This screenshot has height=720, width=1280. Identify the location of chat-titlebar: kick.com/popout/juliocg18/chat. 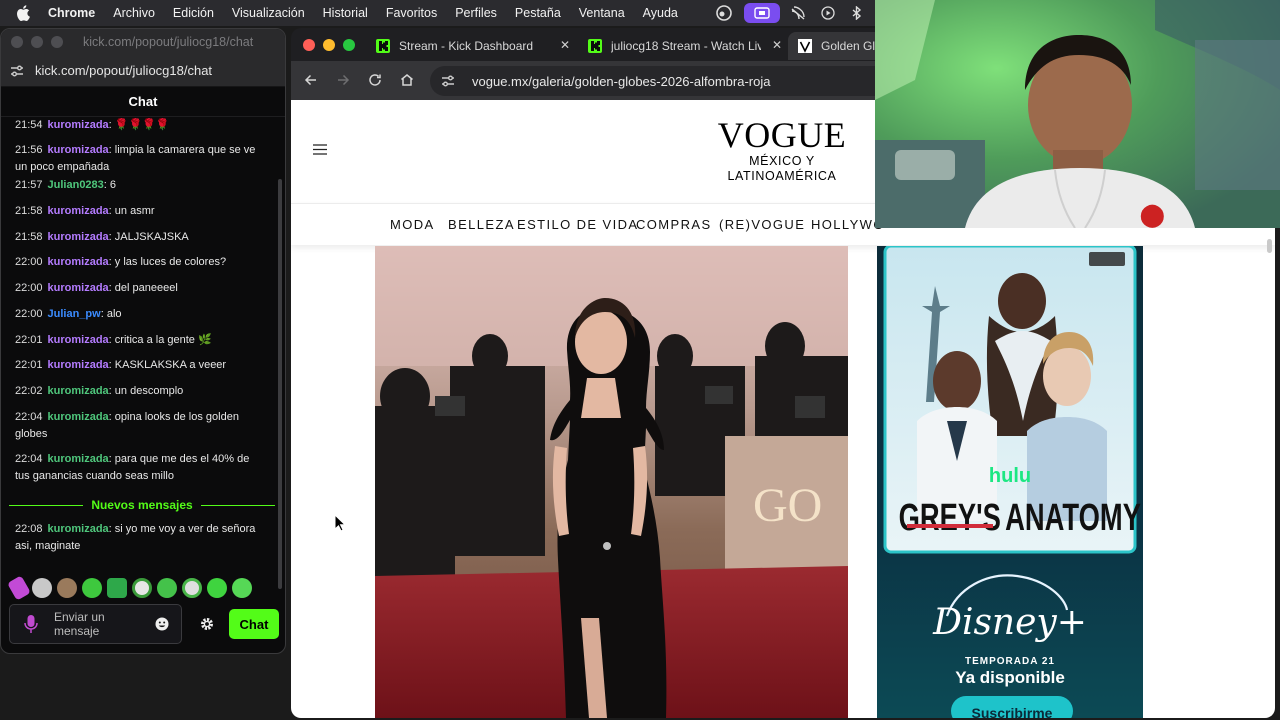
(143, 42).